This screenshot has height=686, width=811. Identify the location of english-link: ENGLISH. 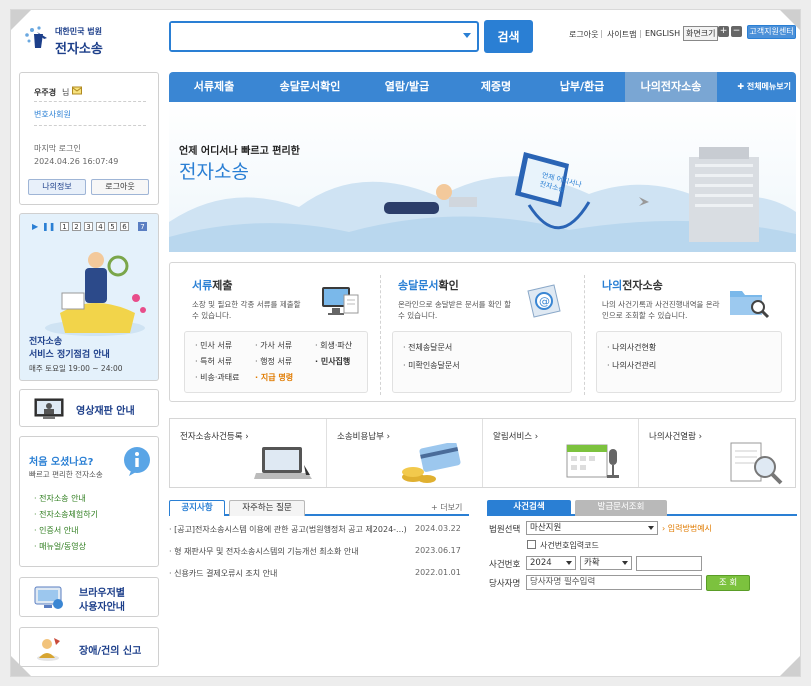
(662, 33).